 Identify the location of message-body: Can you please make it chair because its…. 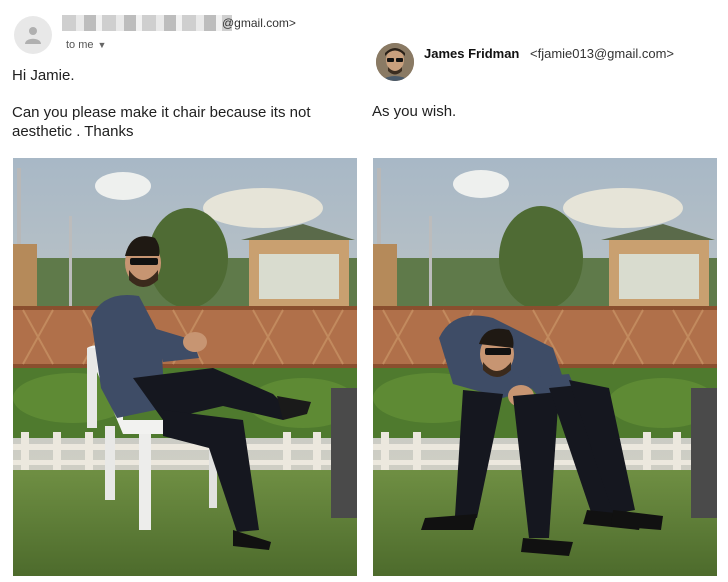
(161, 122).